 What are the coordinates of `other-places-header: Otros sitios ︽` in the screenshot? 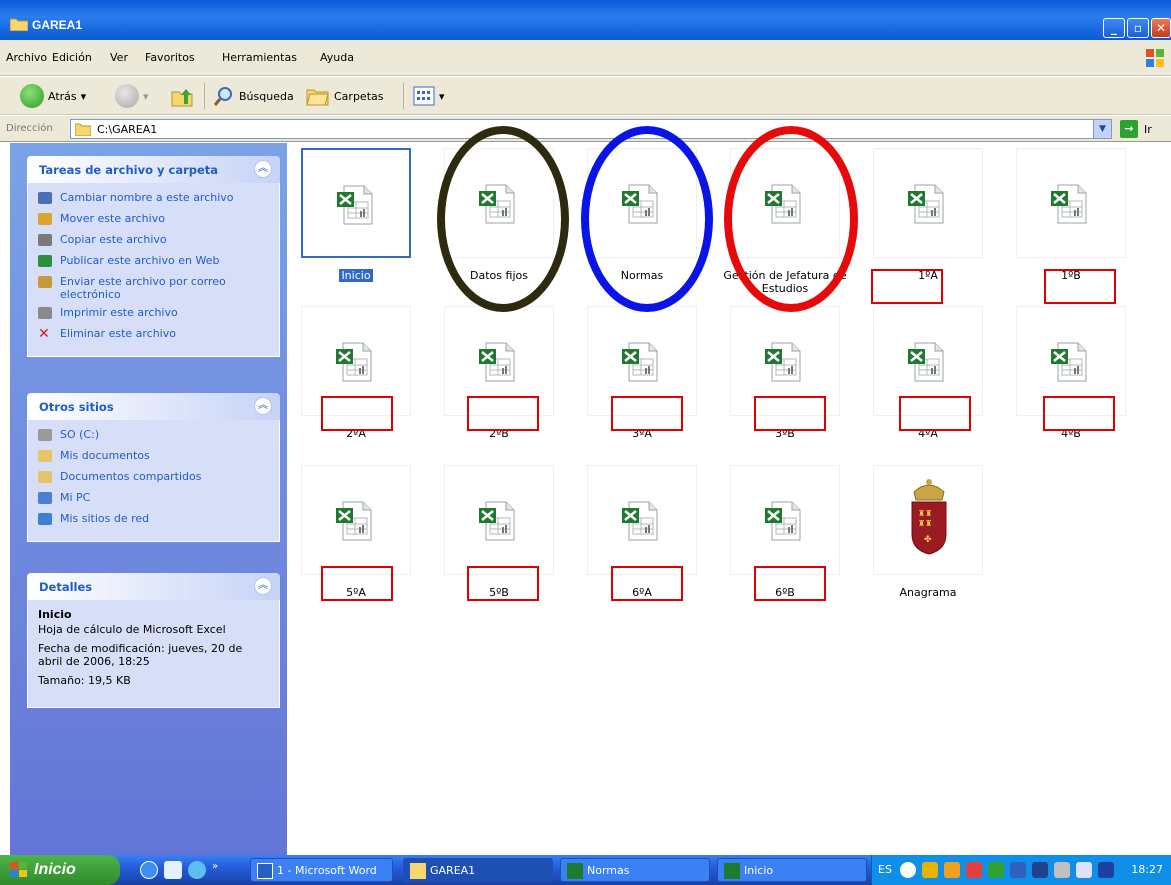 It's located at (153, 406).